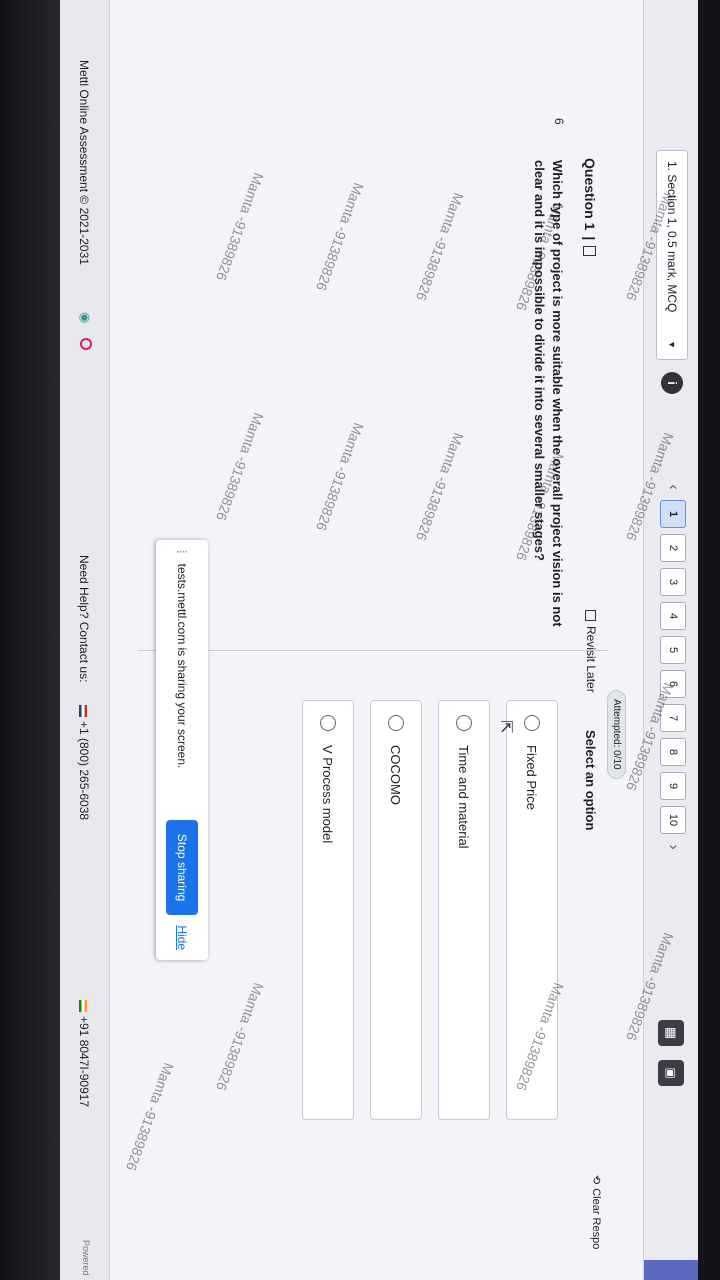  What do you see at coordinates (673, 650) in the screenshot?
I see `page-button-5: 5` at bounding box center [673, 650].